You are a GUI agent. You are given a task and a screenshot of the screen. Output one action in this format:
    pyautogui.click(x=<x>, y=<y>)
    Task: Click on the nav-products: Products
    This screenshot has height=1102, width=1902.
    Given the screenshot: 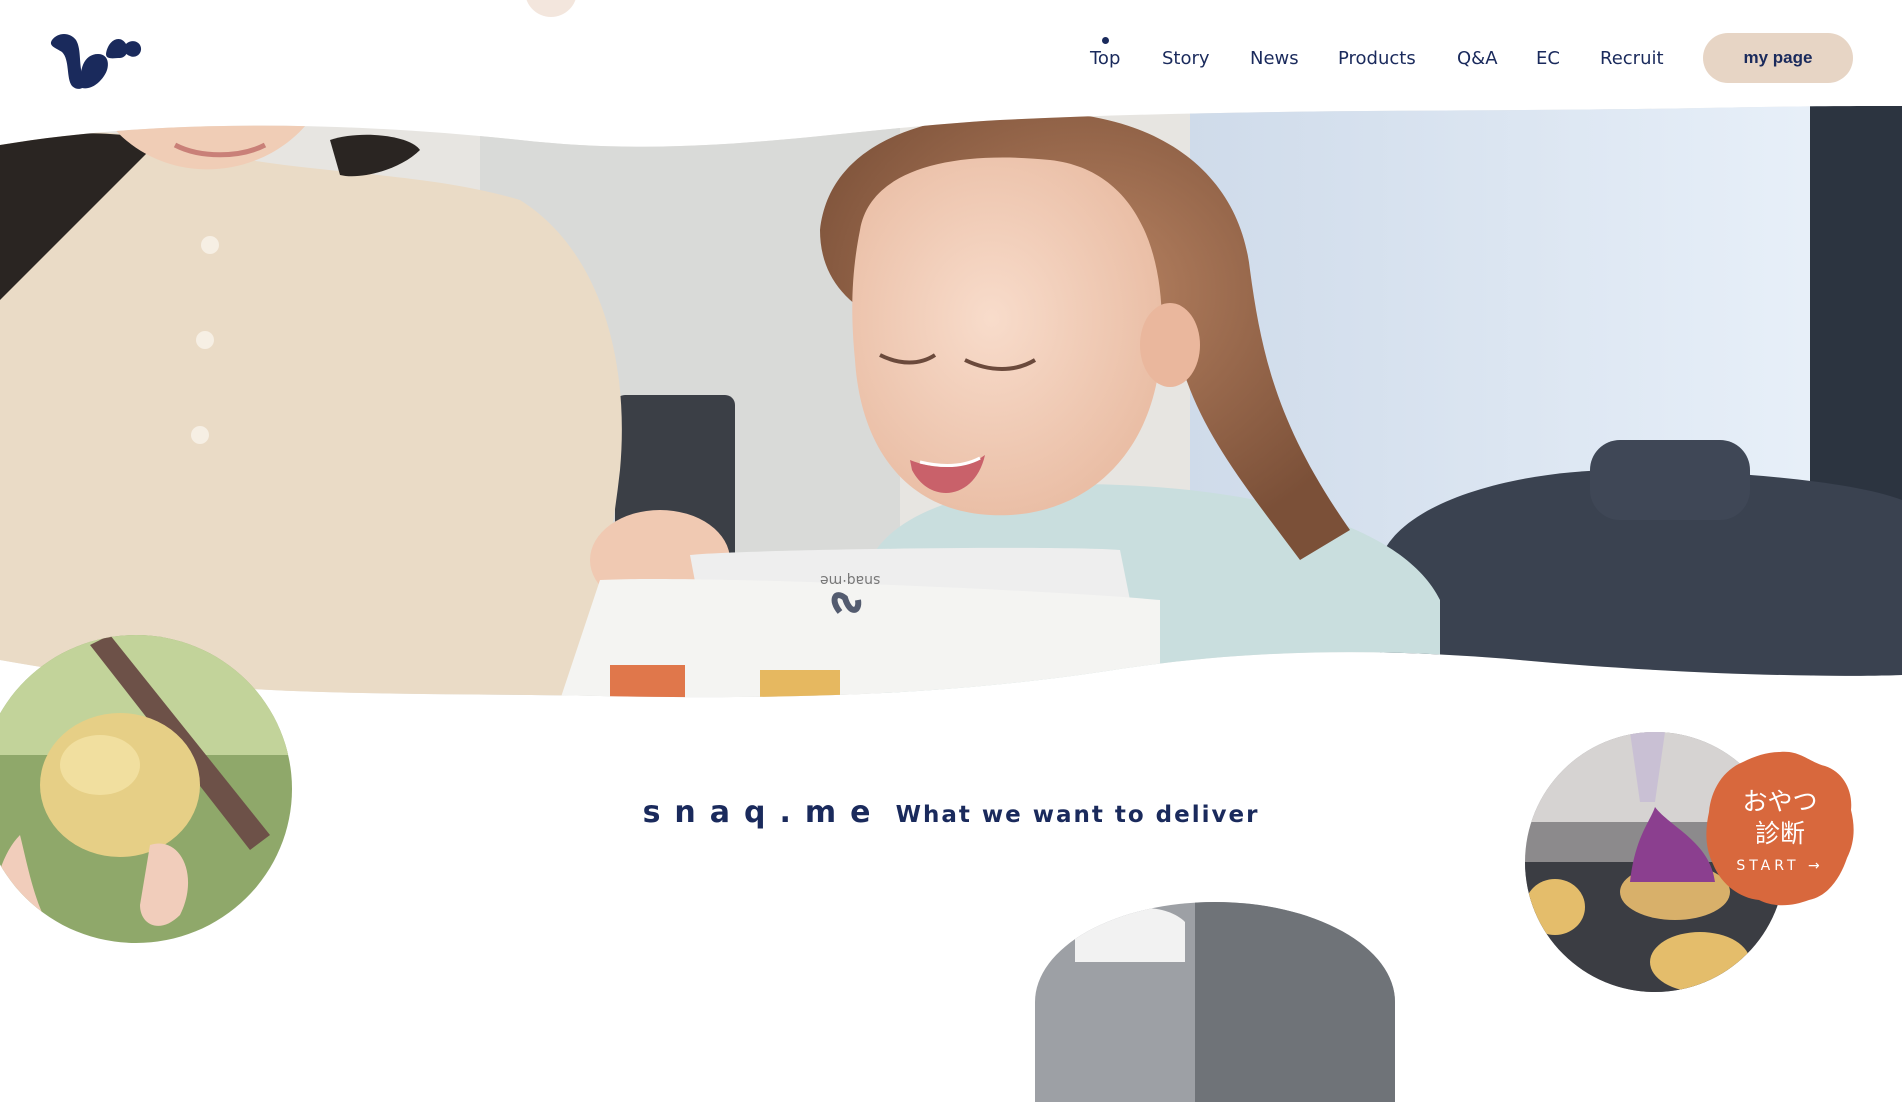 What is the action you would take?
    pyautogui.click(x=1377, y=58)
    